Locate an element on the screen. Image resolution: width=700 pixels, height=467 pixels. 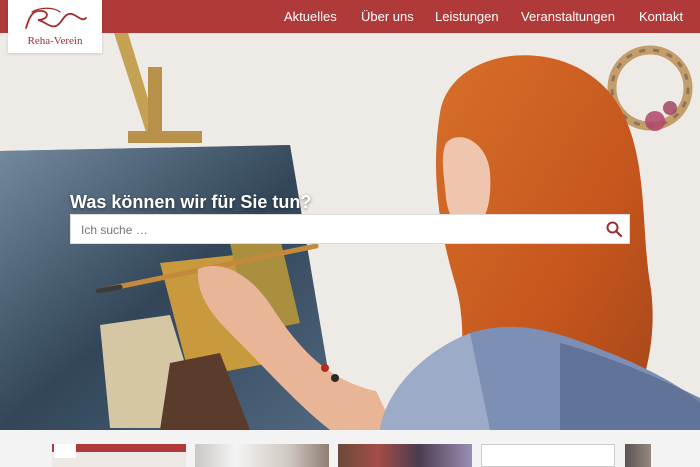
thumbnail-strip is located at coordinates (350, 448).